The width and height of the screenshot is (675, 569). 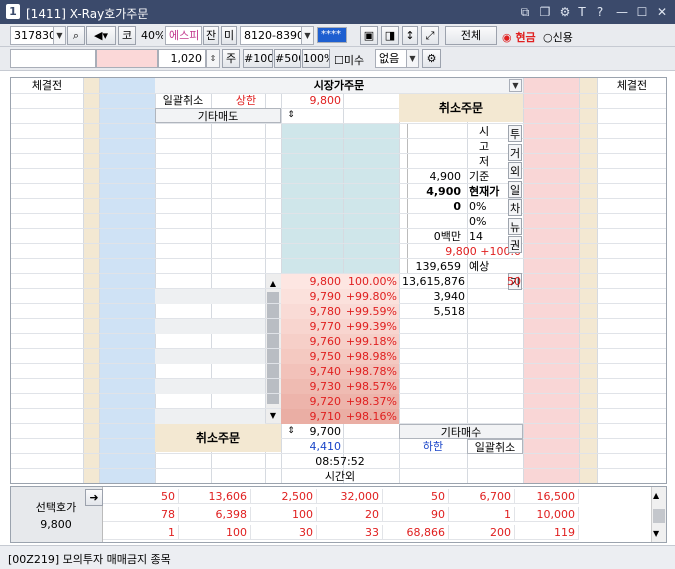 I want to click on cancel-sell-order-button: 취소주문, so click(x=461, y=108).